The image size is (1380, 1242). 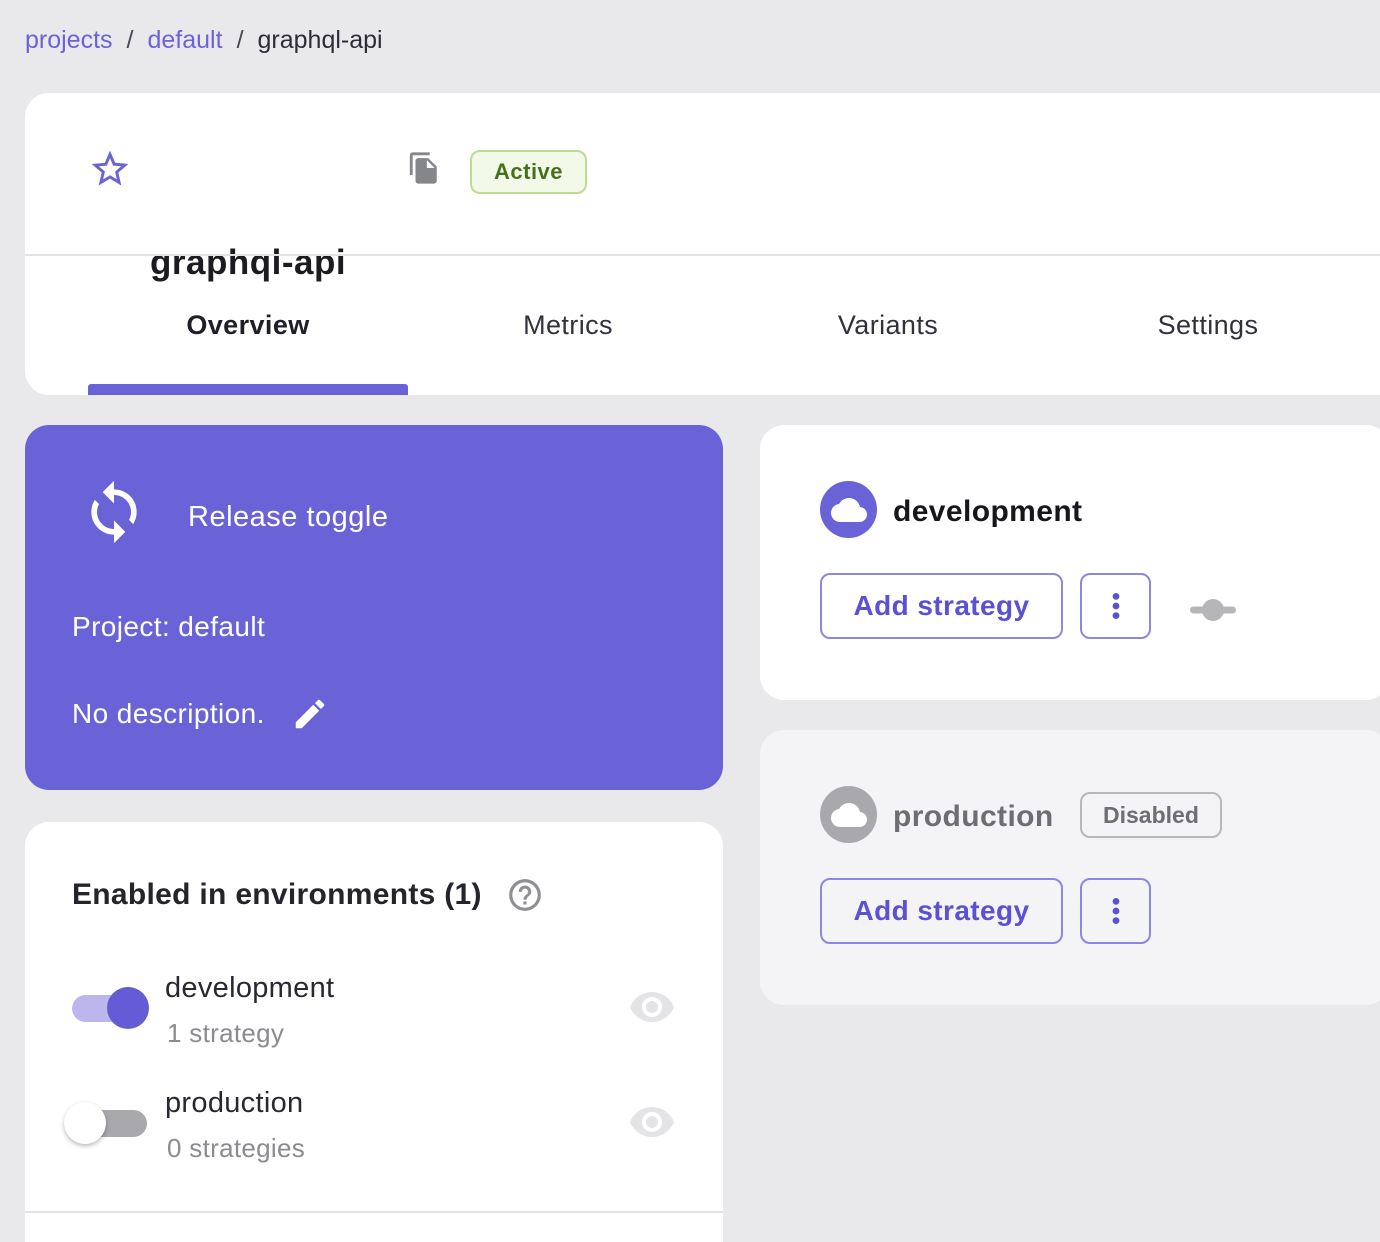 I want to click on copy-icon, so click(x=424, y=168).